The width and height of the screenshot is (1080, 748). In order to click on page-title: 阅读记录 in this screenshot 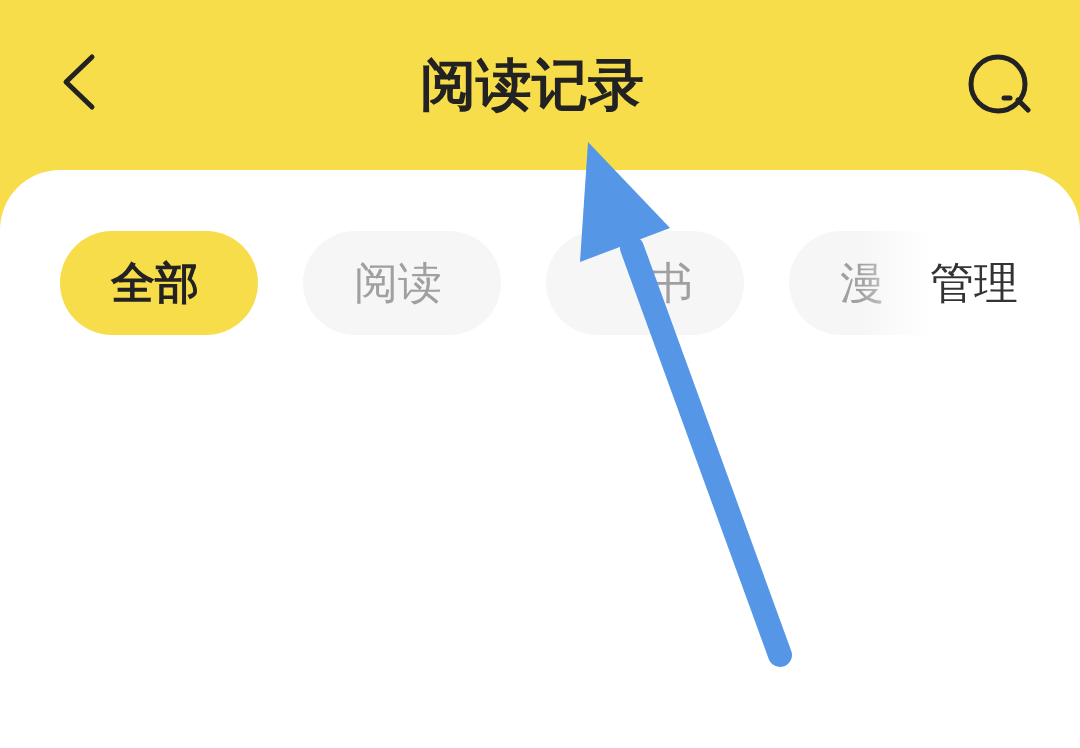, I will do `click(532, 85)`.